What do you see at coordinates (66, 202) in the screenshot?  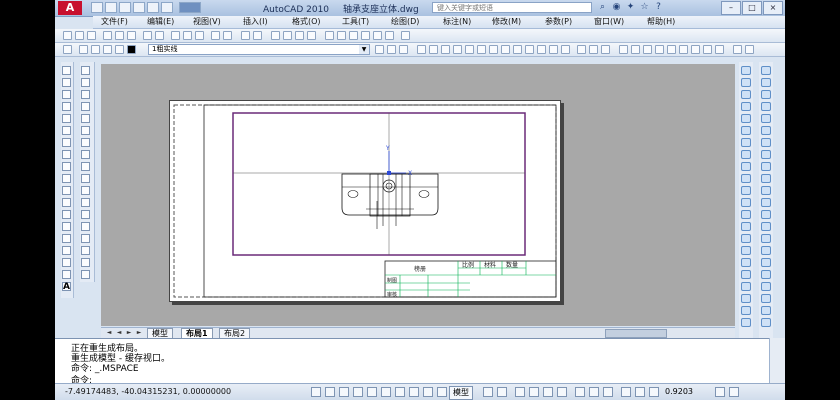 I see `insert-block-icon` at bounding box center [66, 202].